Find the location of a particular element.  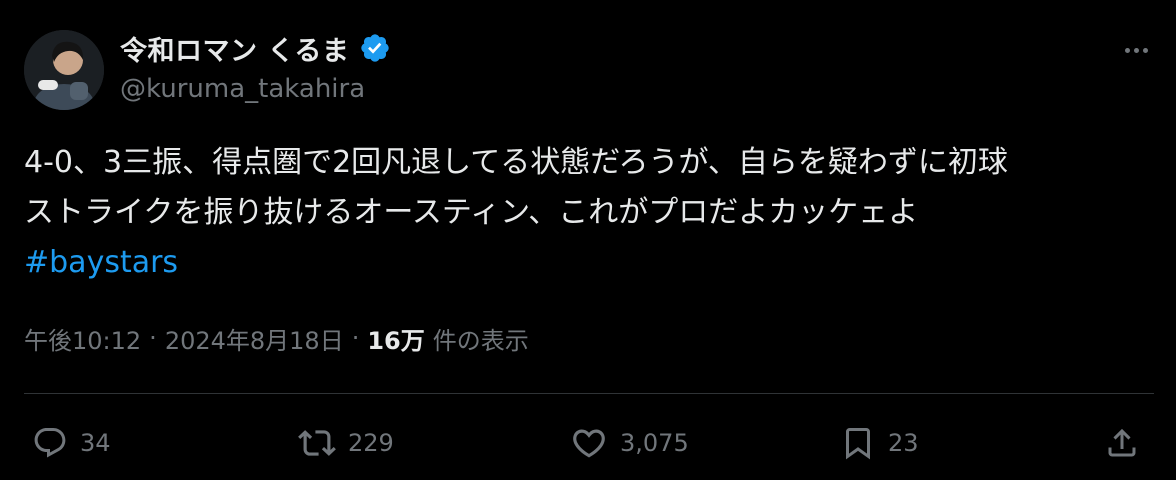

tweet-time: 午後10:12 is located at coordinates (82, 338).